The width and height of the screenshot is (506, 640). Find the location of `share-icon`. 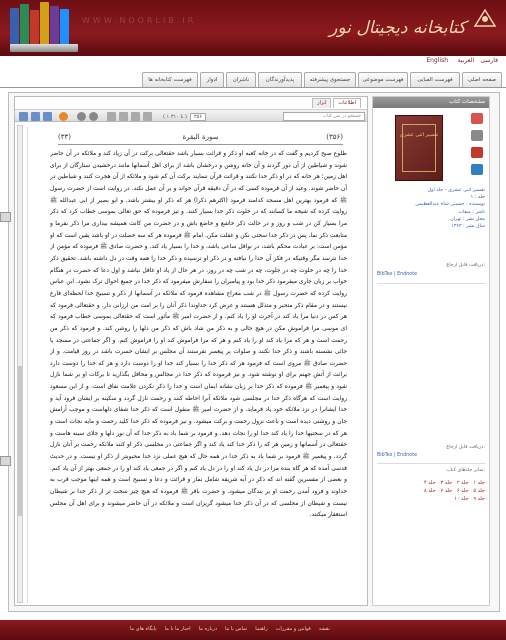

share-icon is located at coordinates (477, 169).